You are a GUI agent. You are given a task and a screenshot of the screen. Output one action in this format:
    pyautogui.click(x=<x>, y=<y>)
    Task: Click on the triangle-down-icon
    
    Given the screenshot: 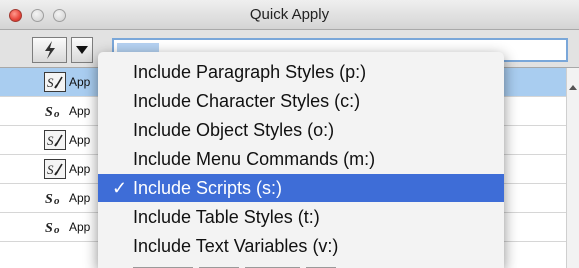 What is the action you would take?
    pyautogui.click(x=82, y=50)
    